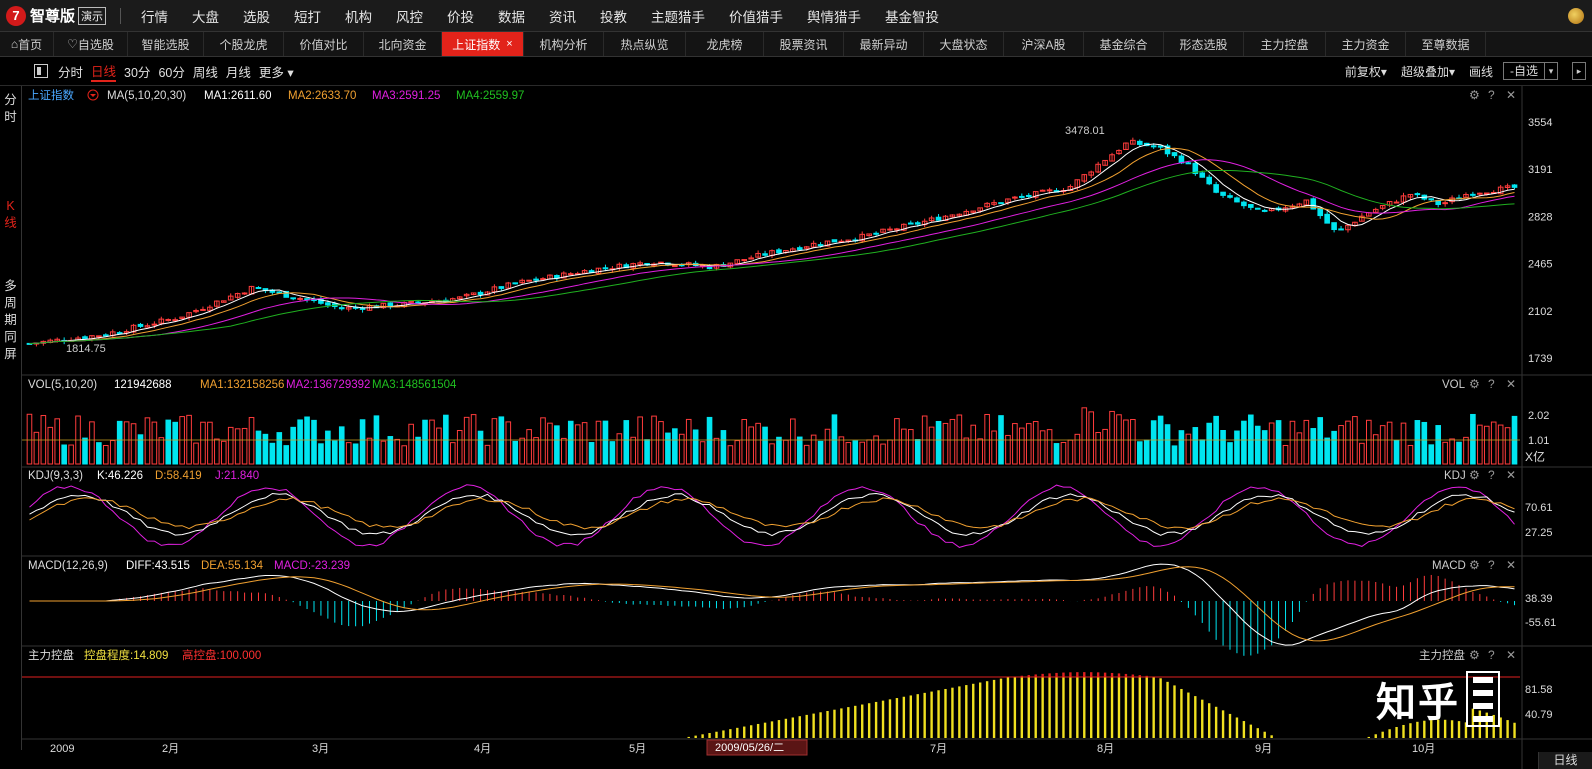 Image resolution: width=1592 pixels, height=769 pixels. I want to click on tab-0: ⌂ 首页, so click(27, 44).